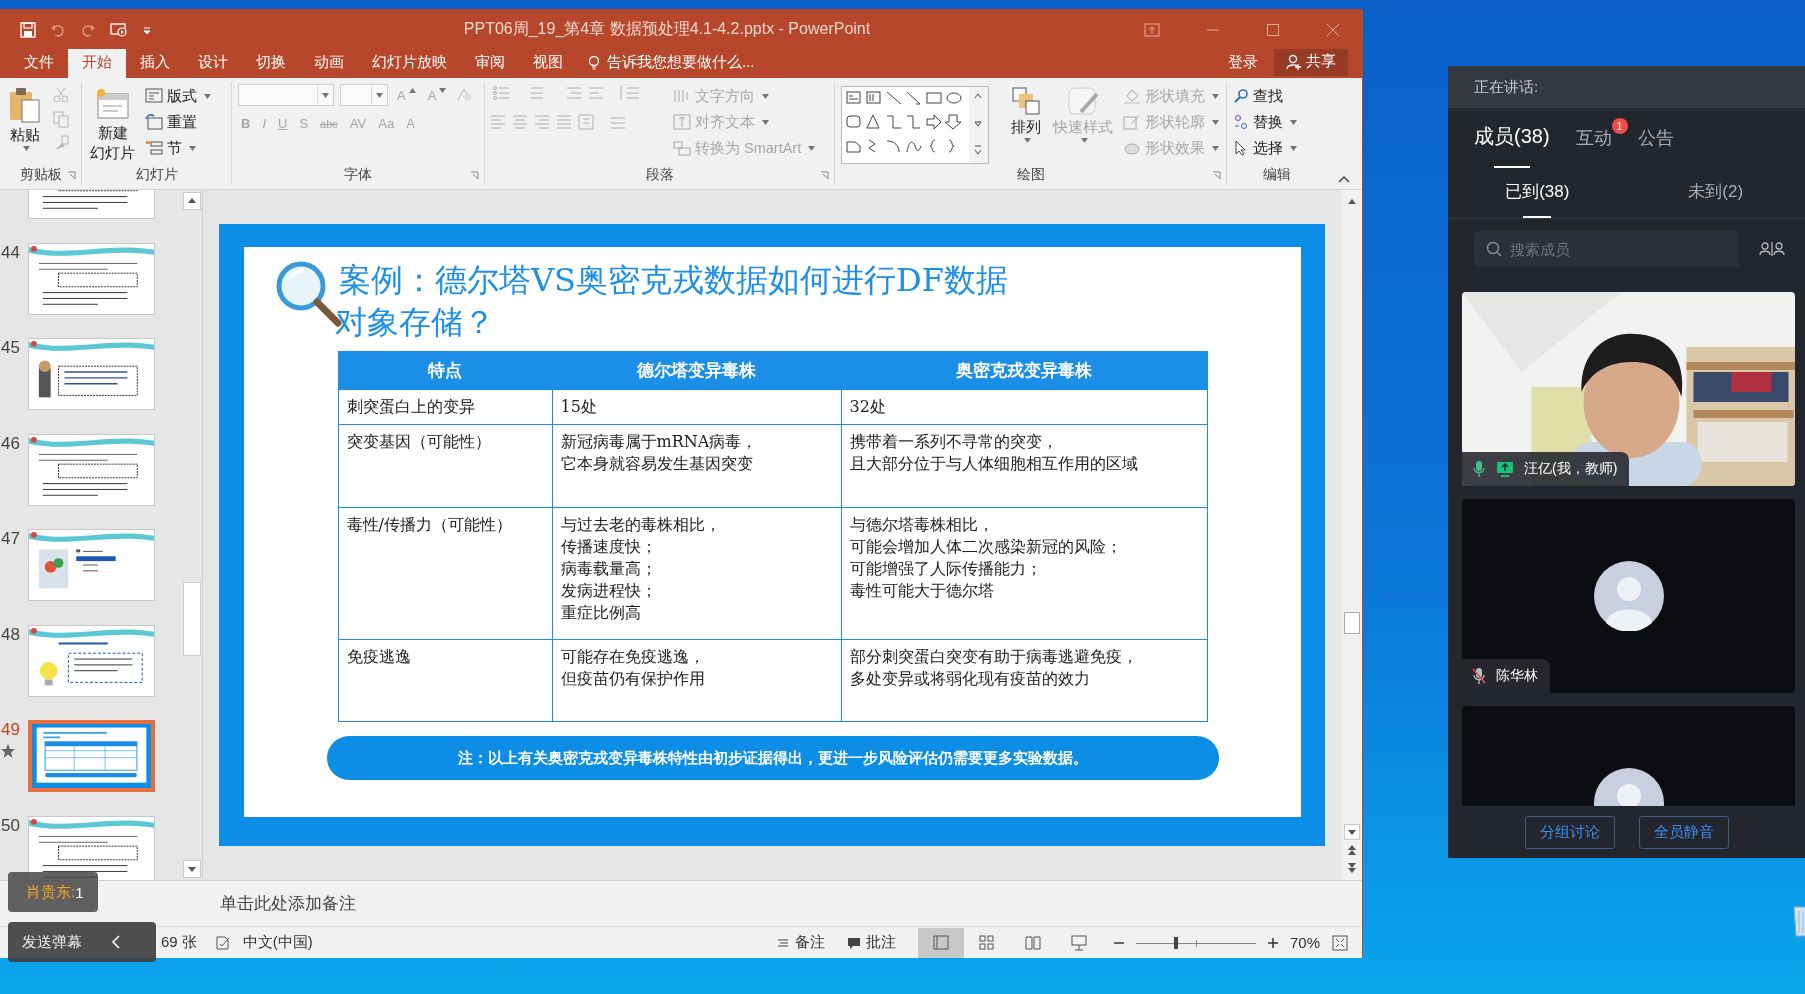  What do you see at coordinates (609, 569) in the screenshot?
I see `cell-text-line: 病毒载量高；` at bounding box center [609, 569].